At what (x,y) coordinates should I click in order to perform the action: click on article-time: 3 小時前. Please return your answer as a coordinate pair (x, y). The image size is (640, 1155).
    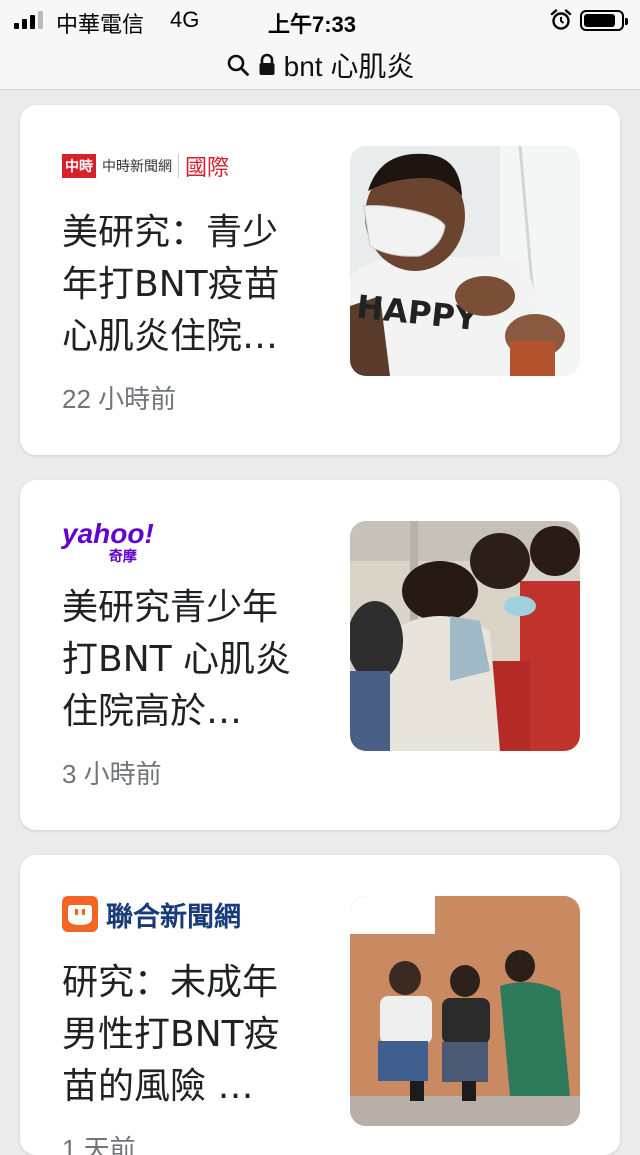
    Looking at the image, I should click on (112, 774).